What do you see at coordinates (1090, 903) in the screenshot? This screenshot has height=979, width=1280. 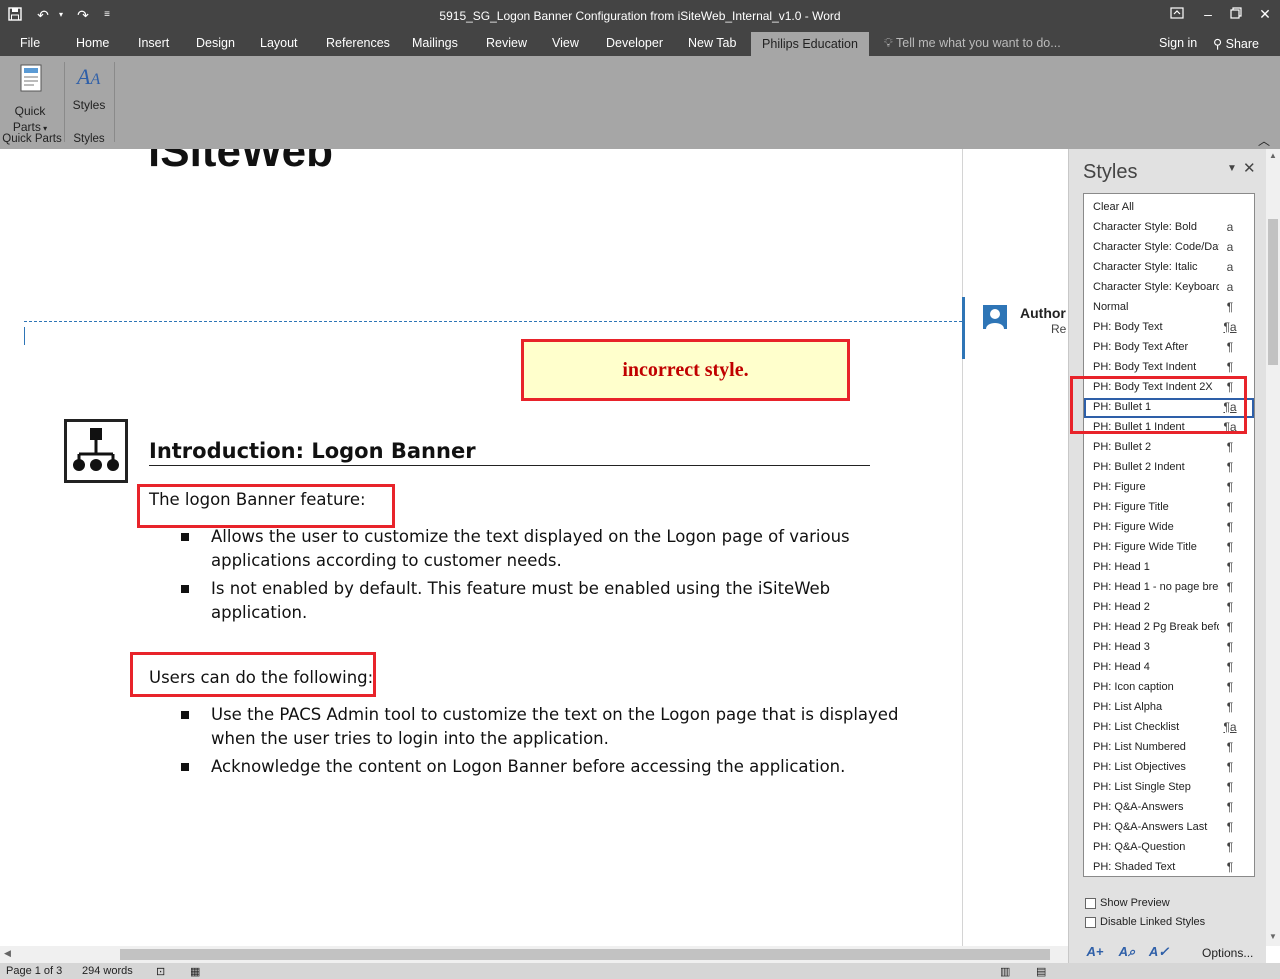 I see `show-preview-checkbox` at bounding box center [1090, 903].